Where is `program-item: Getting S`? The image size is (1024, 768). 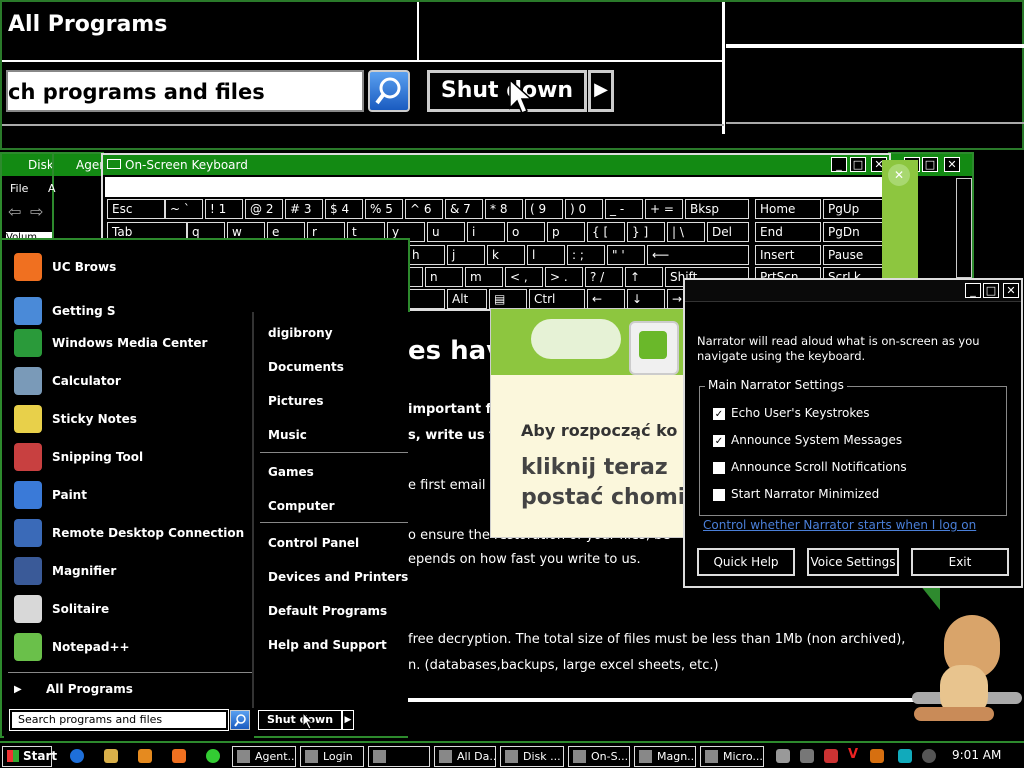 program-item: Getting S is located at coordinates (132, 311).